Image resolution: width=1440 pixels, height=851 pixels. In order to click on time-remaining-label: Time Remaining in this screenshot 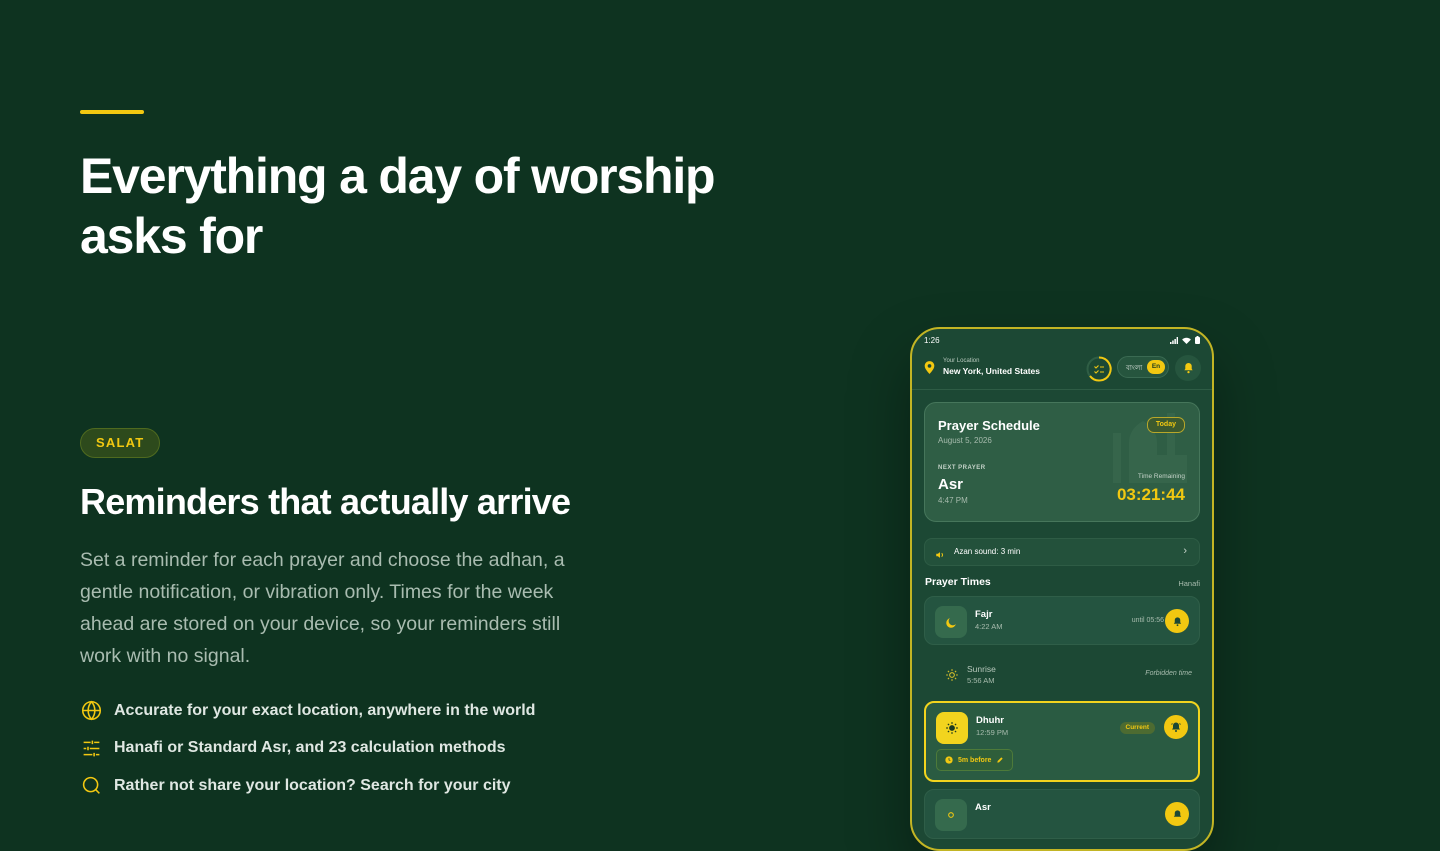, I will do `click(1161, 476)`.